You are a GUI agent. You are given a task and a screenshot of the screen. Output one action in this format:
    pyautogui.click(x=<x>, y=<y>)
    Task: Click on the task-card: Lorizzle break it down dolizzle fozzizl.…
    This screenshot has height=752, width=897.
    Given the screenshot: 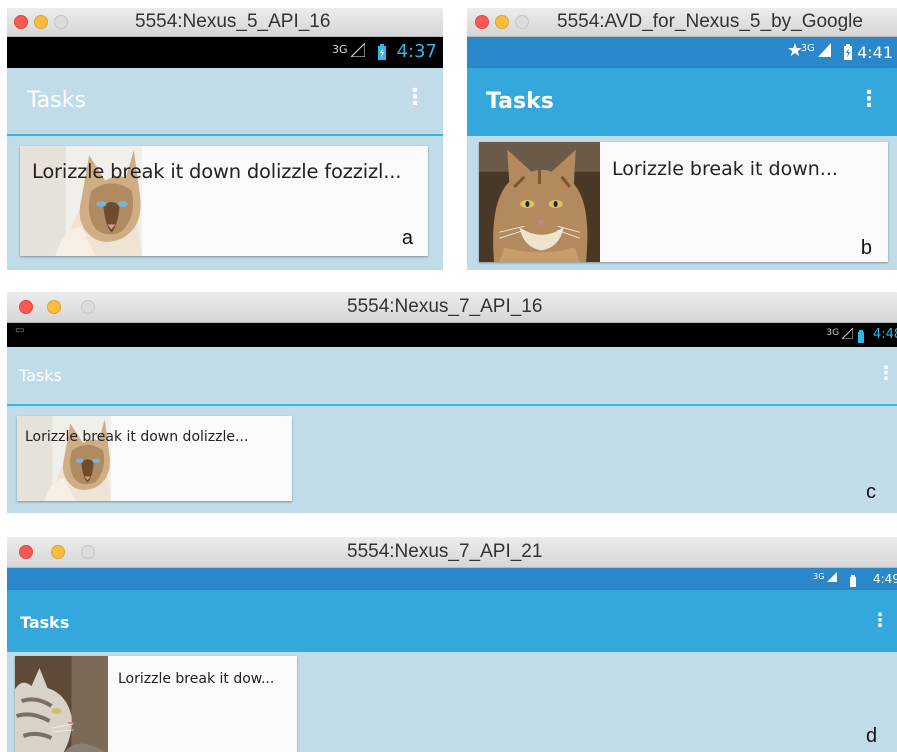 What is the action you would take?
    pyautogui.click(x=224, y=201)
    